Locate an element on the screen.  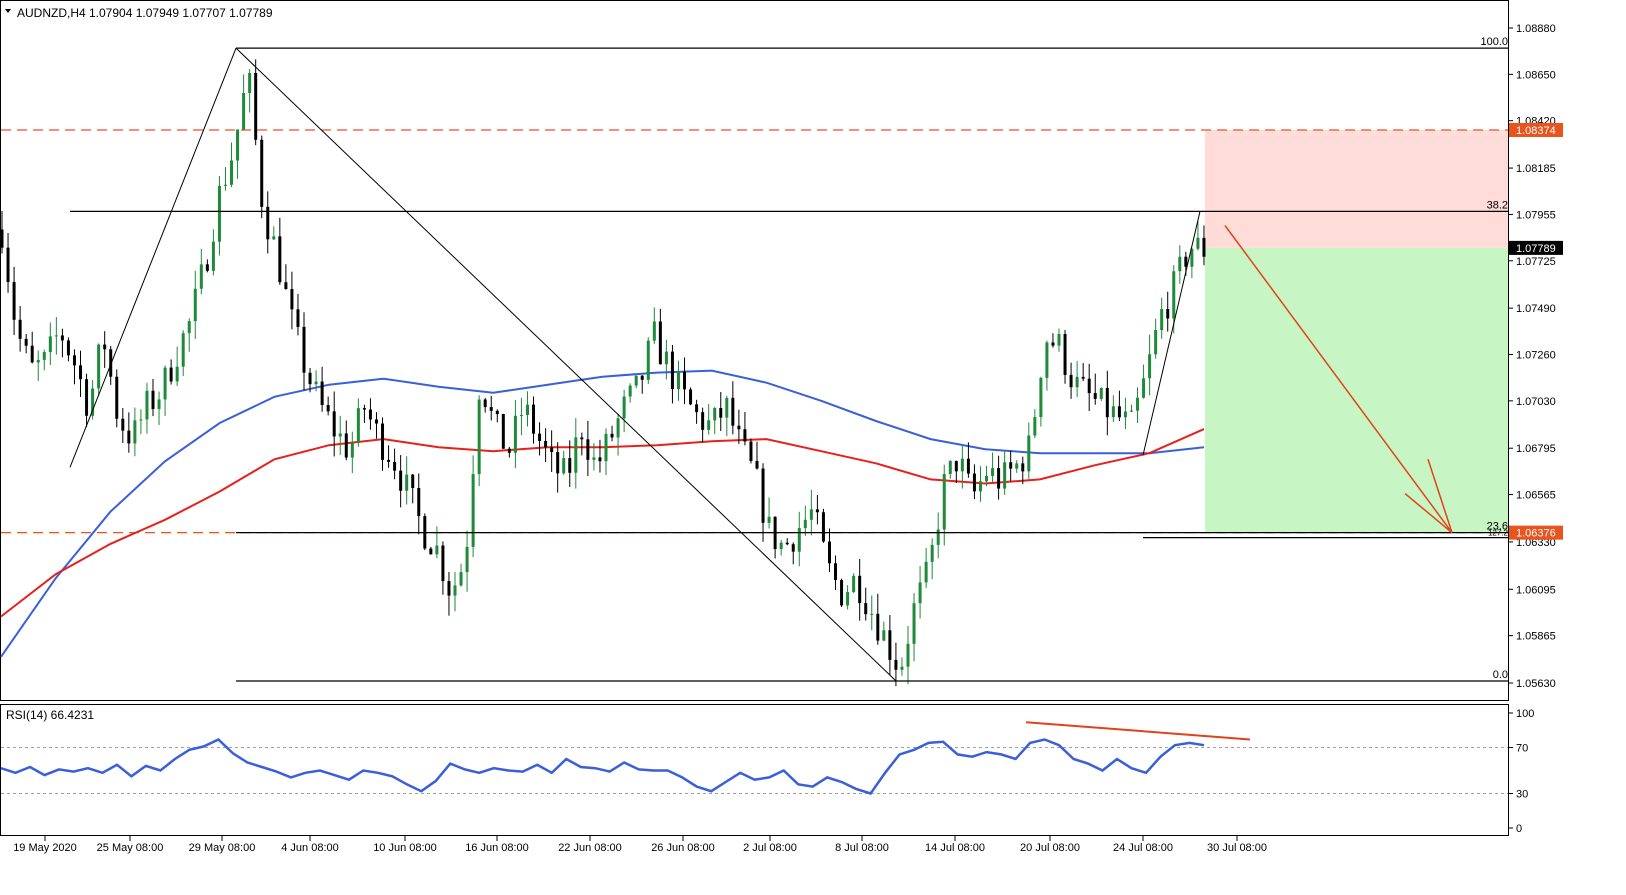
stop-price-tag-text: 1.08374 is located at coordinates (1536, 131).